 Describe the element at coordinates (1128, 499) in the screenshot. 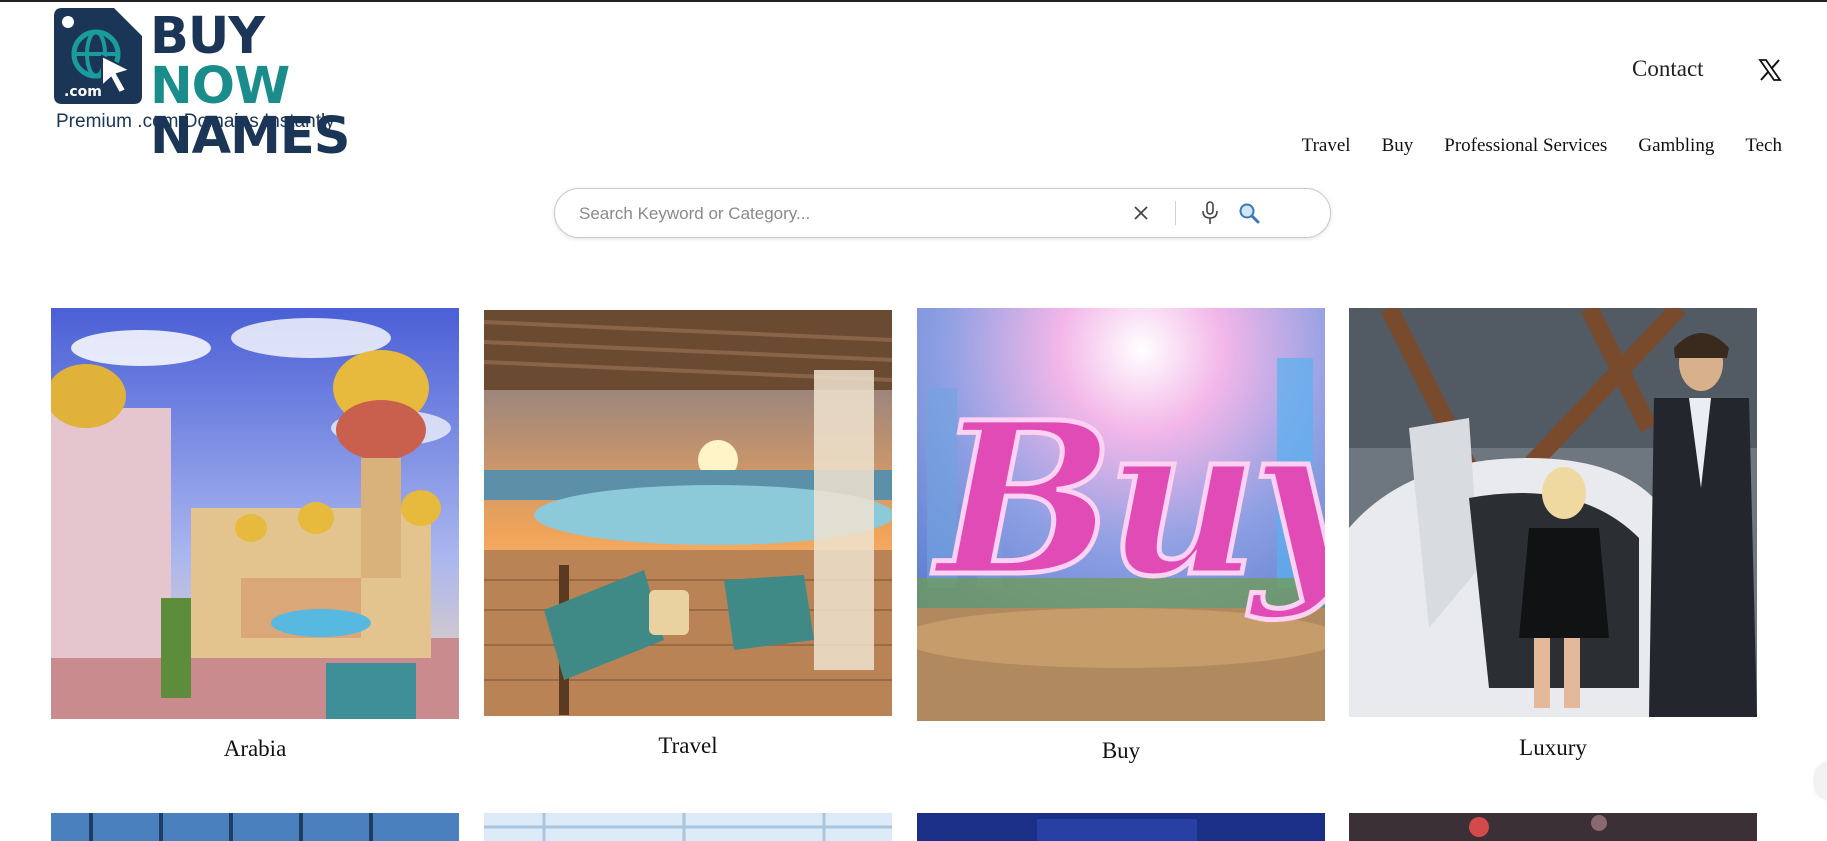

I see `svg-text: Buy` at that location.